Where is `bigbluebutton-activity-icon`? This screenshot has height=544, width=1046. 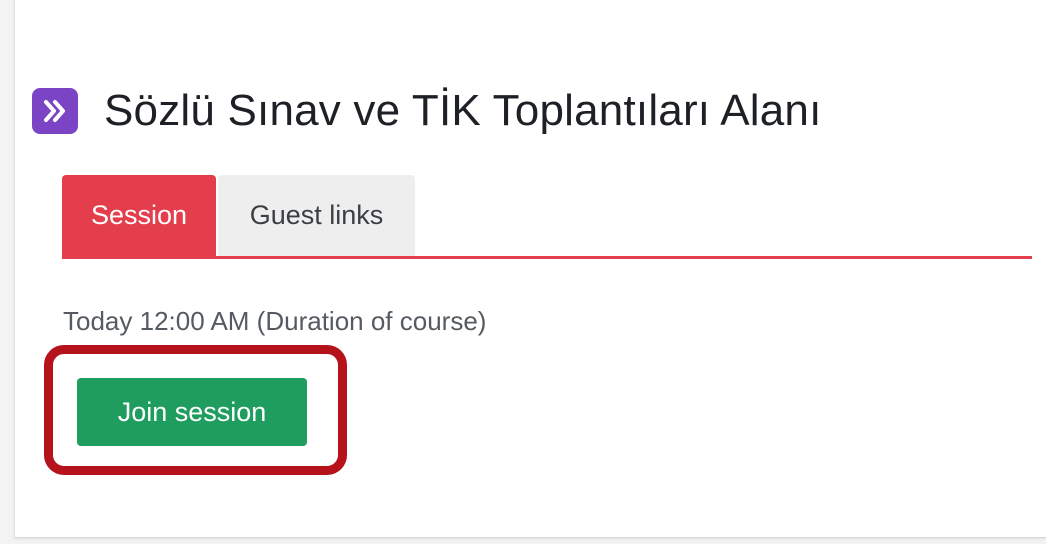
bigbluebutton-activity-icon is located at coordinates (55, 111).